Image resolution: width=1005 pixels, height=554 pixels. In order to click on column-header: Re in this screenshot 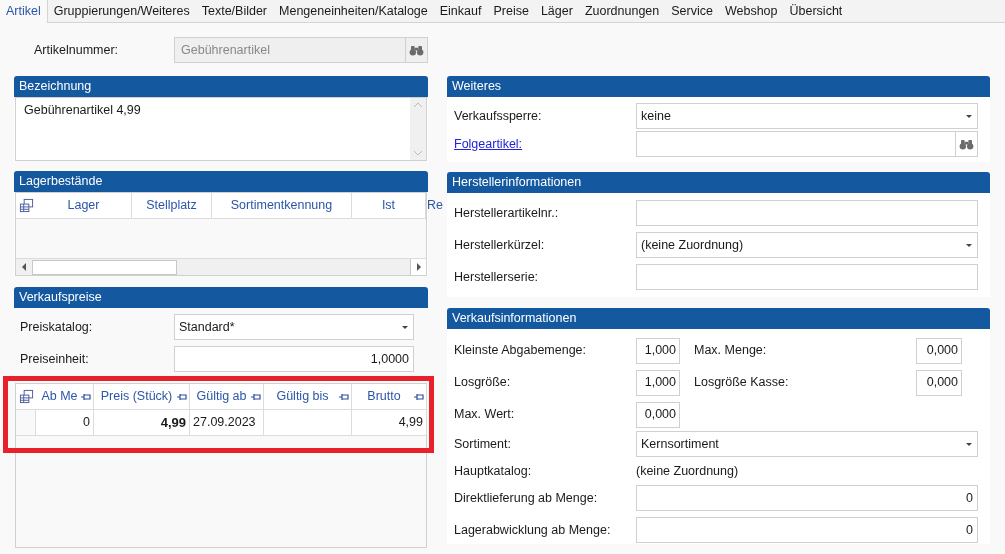, I will do `click(435, 205)`.